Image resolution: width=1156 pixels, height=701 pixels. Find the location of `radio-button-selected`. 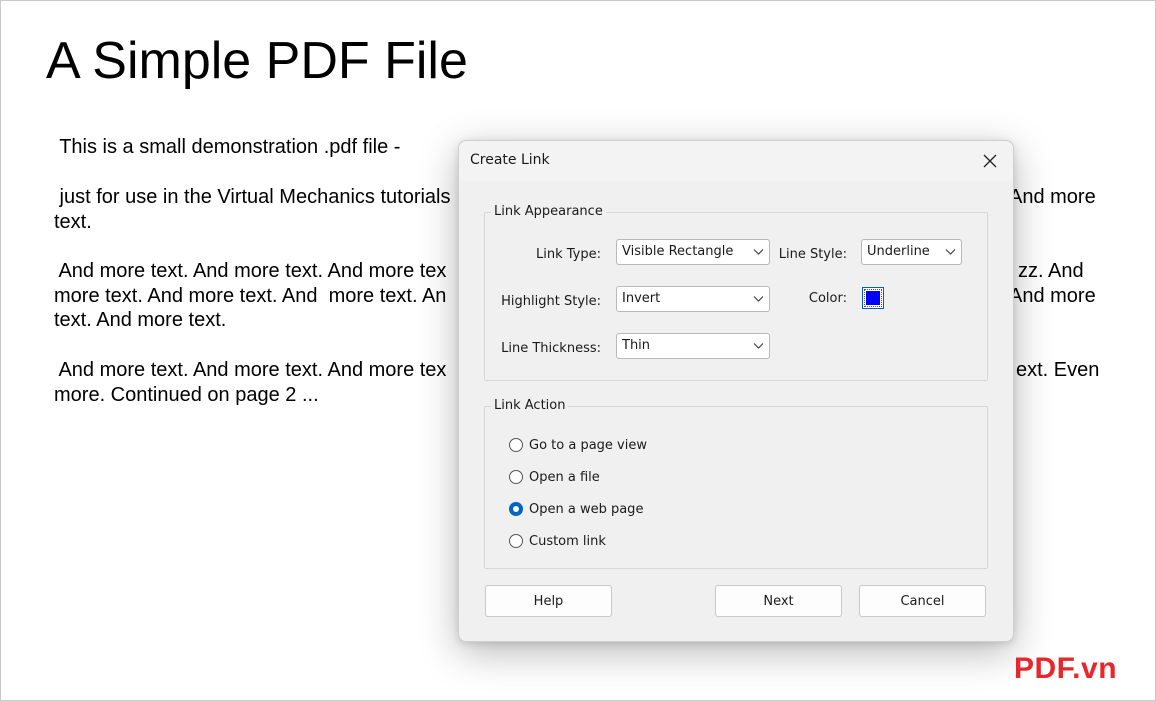

radio-button-selected is located at coordinates (516, 509).